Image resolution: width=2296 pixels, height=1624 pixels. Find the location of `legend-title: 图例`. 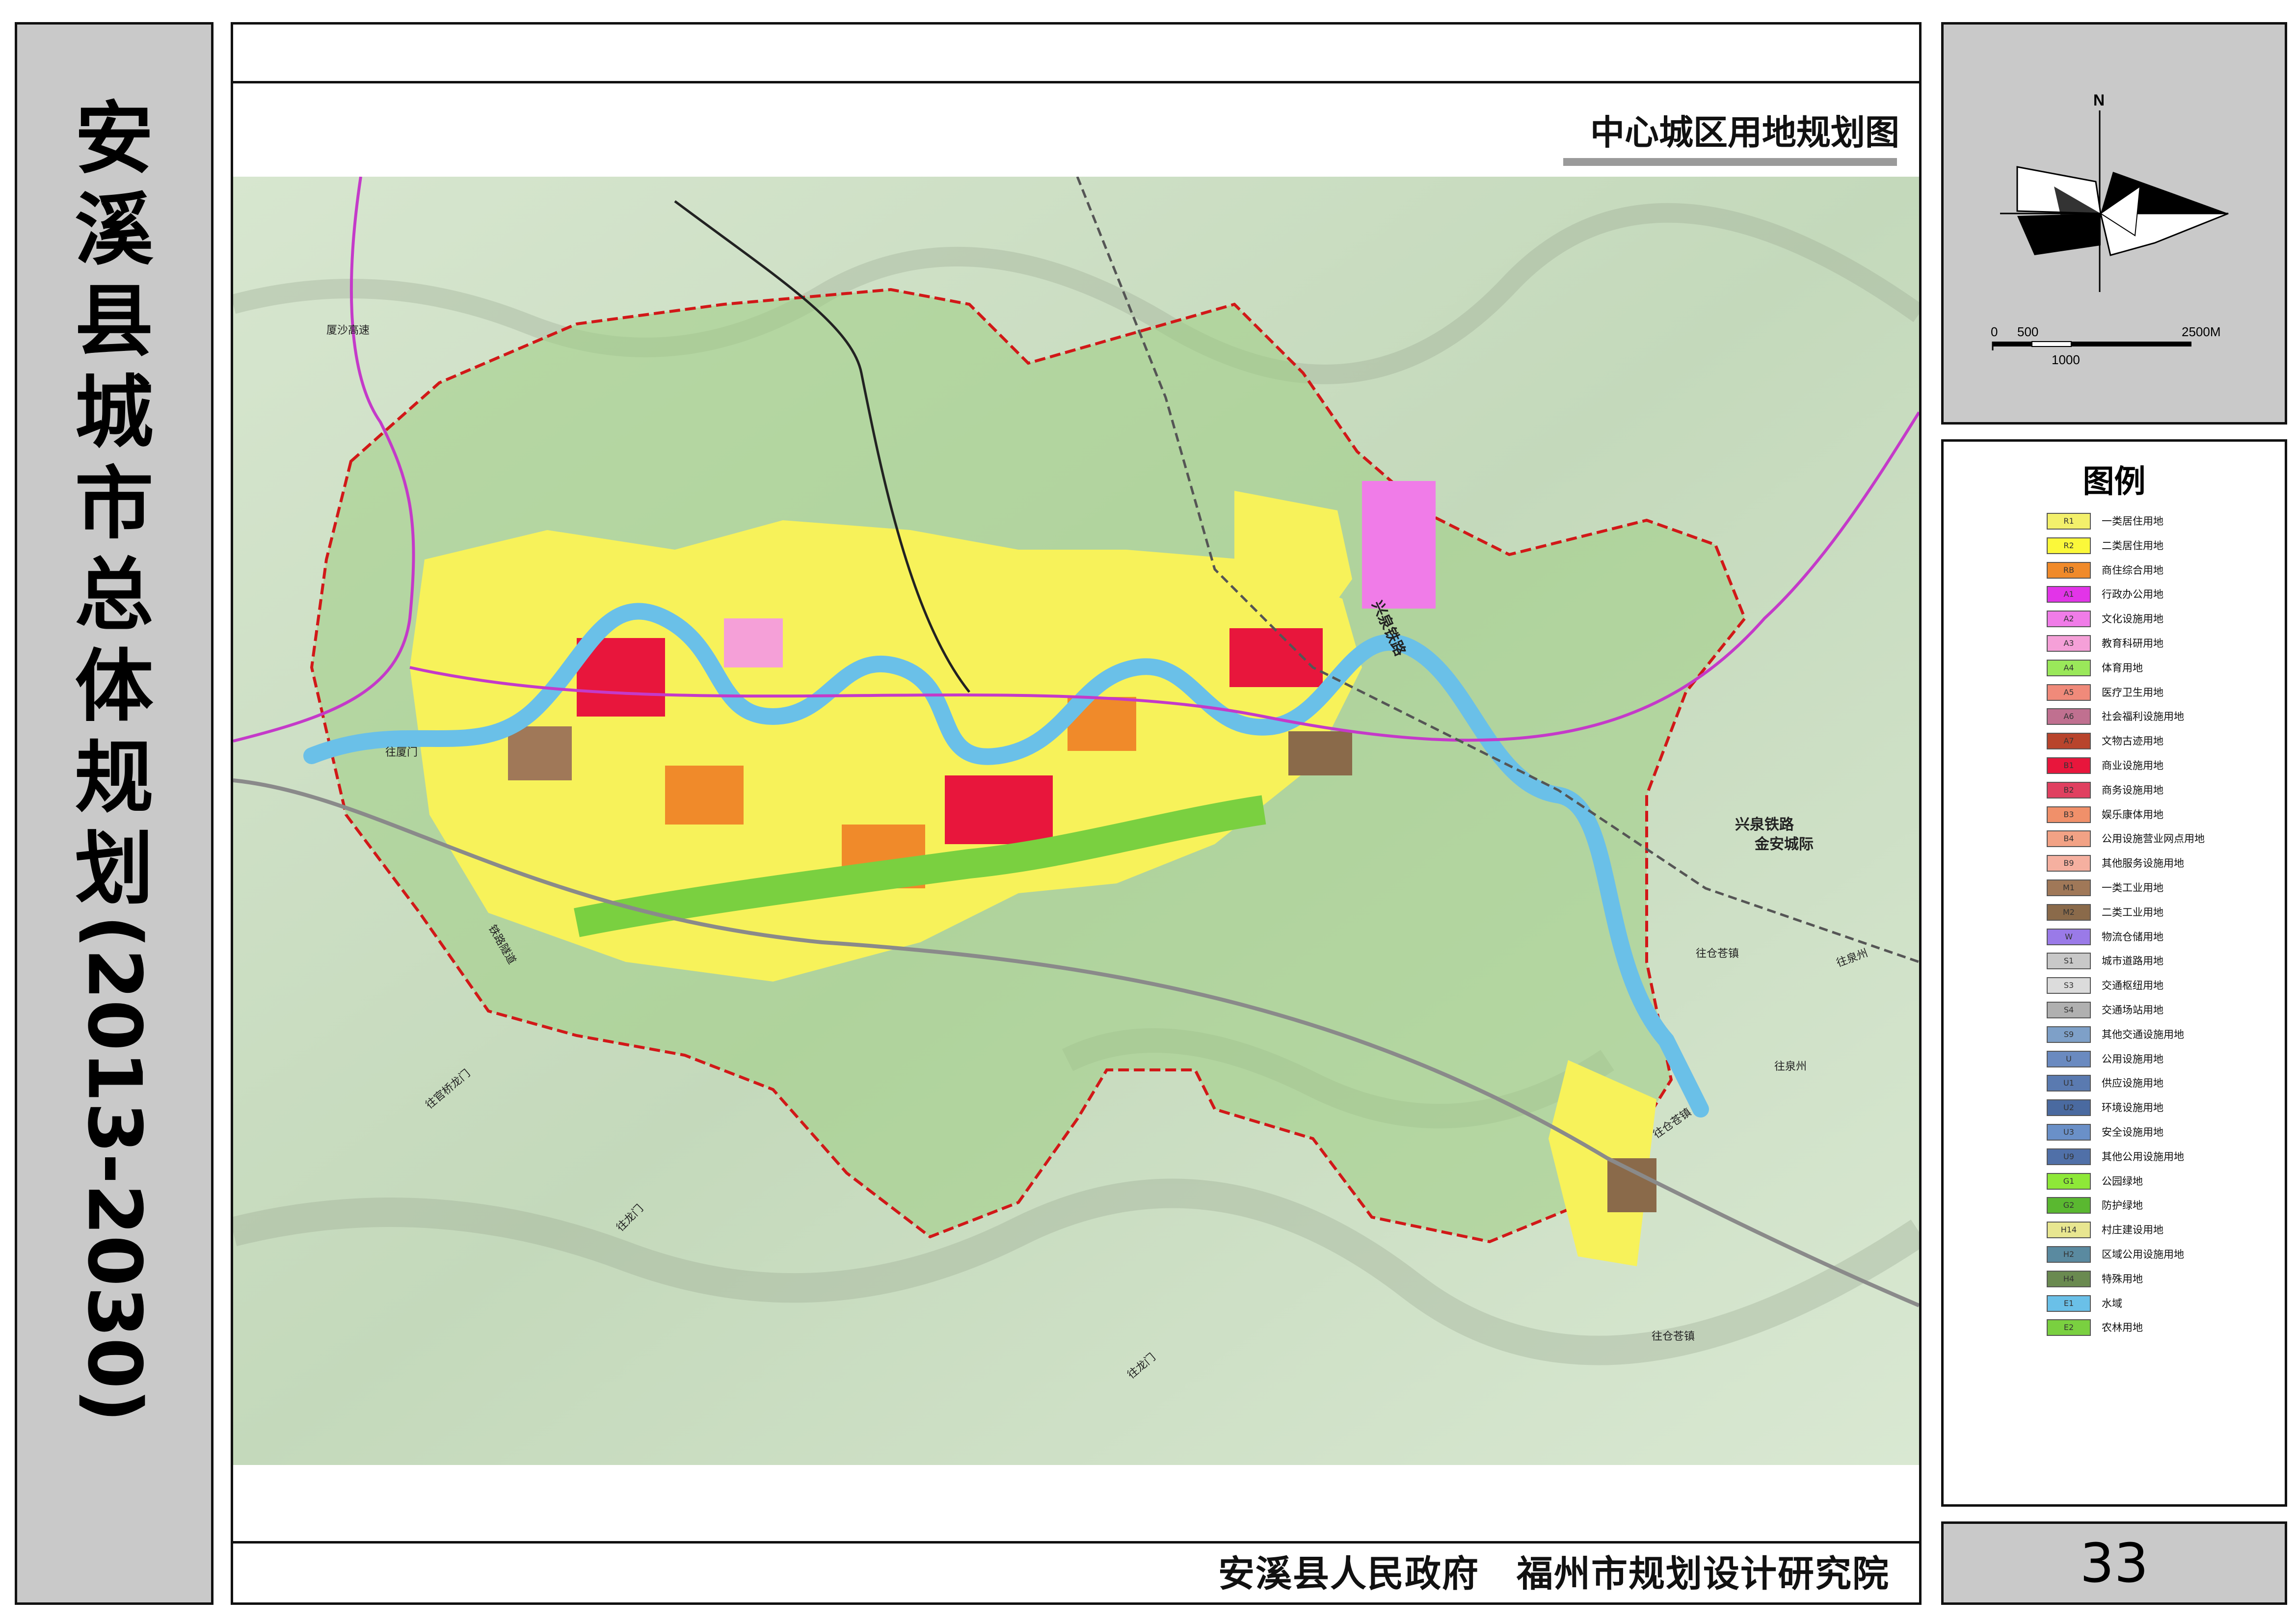

legend-title: 图例 is located at coordinates (2114, 482).